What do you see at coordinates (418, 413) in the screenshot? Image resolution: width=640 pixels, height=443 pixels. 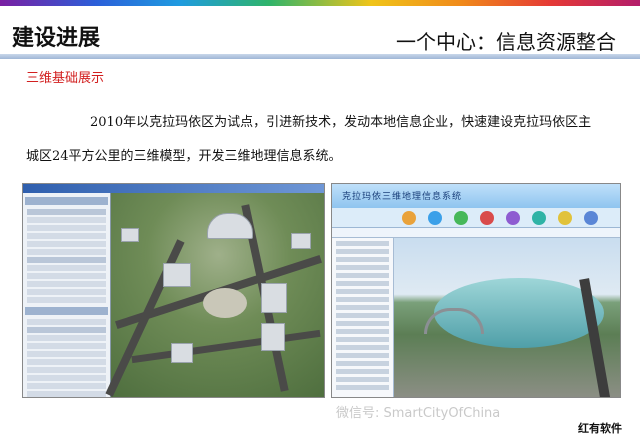 I see `wechat-watermark: 微信号: SmartCityOfChina` at bounding box center [418, 413].